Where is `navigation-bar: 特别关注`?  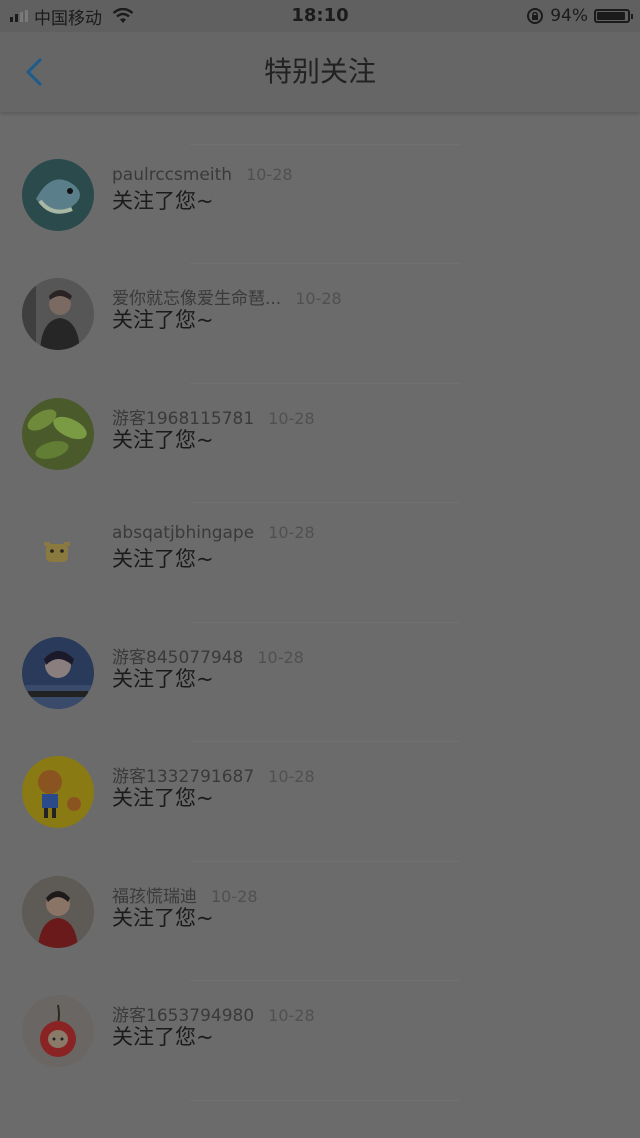 navigation-bar: 特别关注 is located at coordinates (320, 72).